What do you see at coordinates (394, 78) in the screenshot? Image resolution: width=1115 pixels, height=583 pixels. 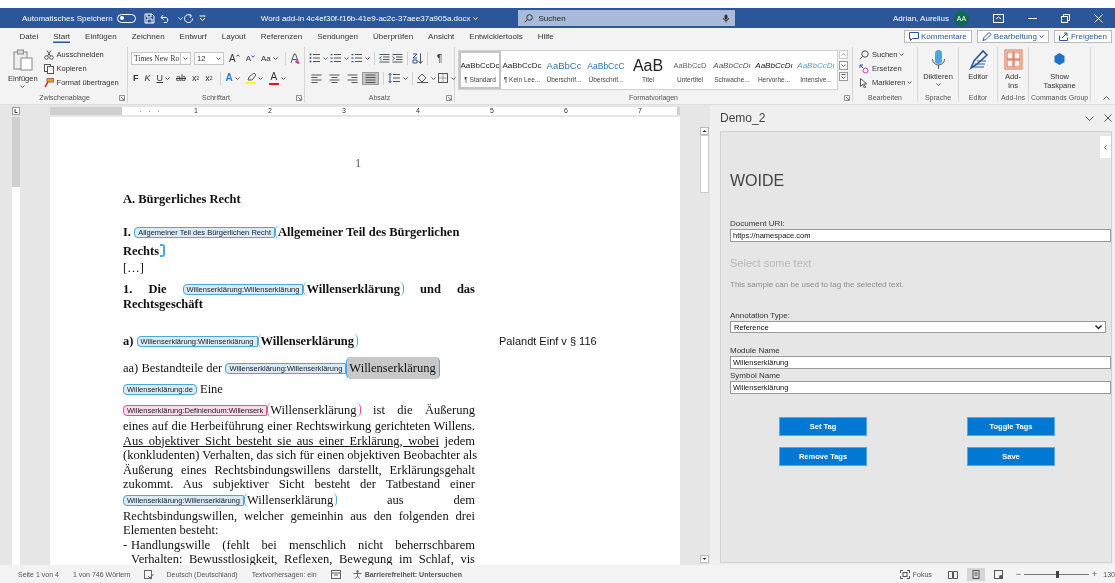 I see `line-spacing-icon` at bounding box center [394, 78].